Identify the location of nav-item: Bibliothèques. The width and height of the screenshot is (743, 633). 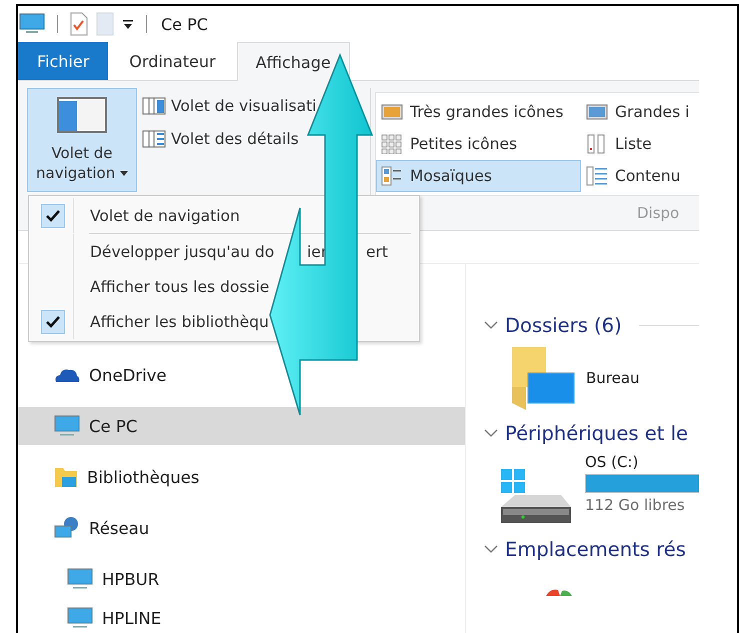
(241, 477).